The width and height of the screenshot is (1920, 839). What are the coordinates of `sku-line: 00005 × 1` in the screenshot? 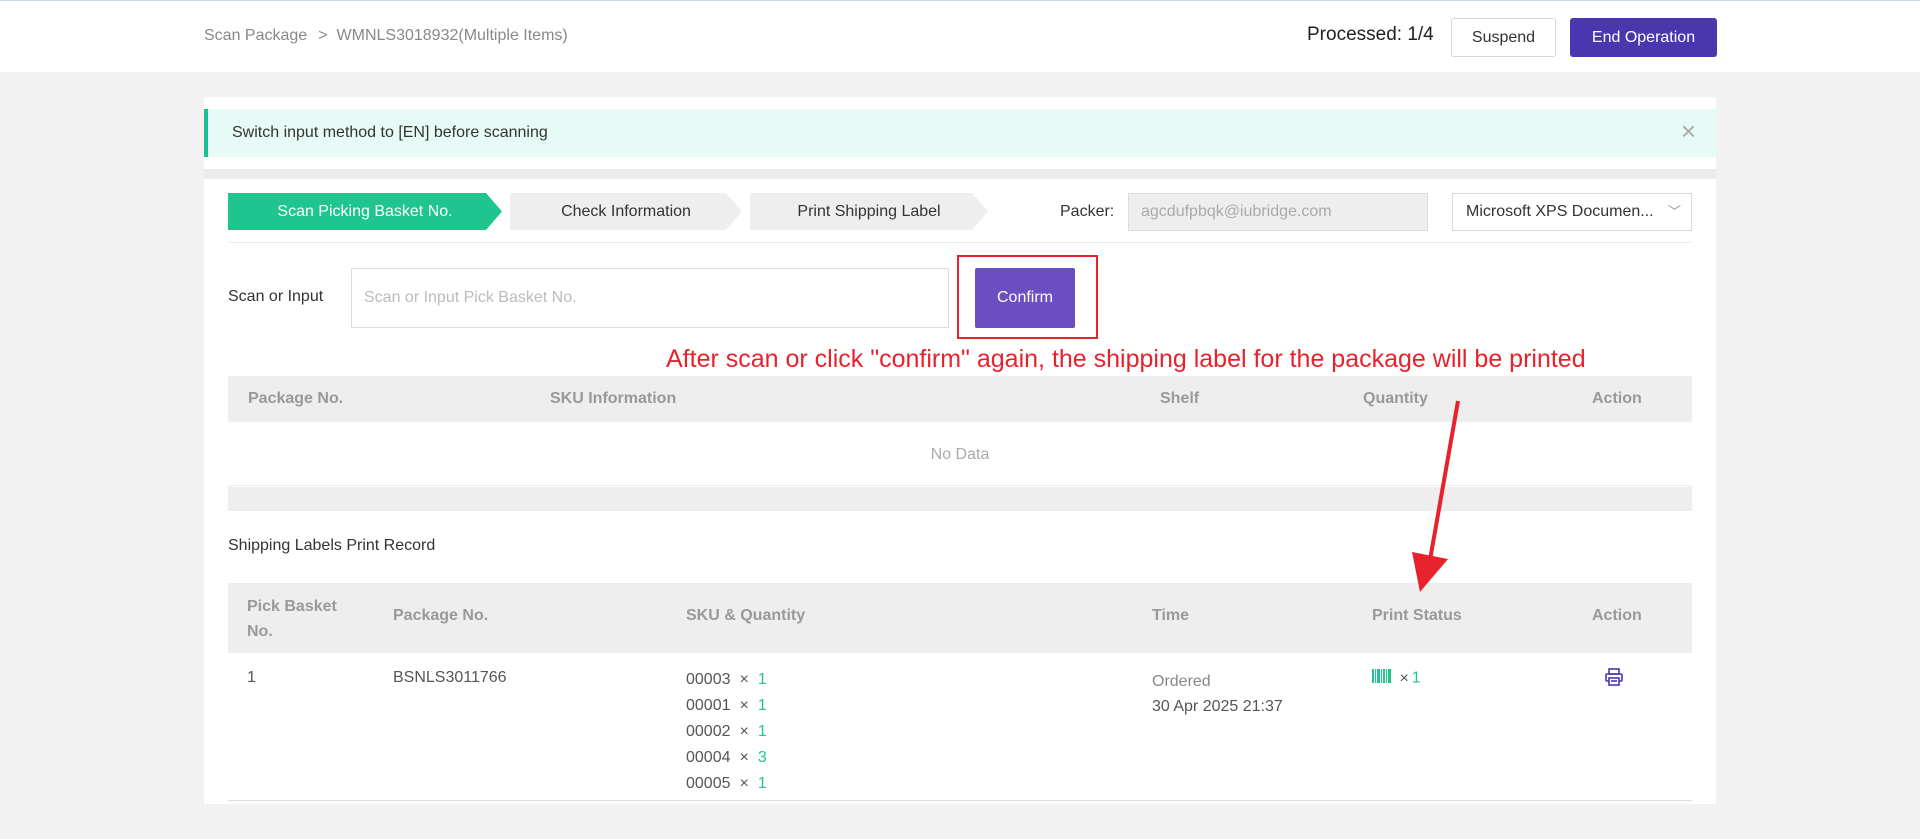 It's located at (726, 786).